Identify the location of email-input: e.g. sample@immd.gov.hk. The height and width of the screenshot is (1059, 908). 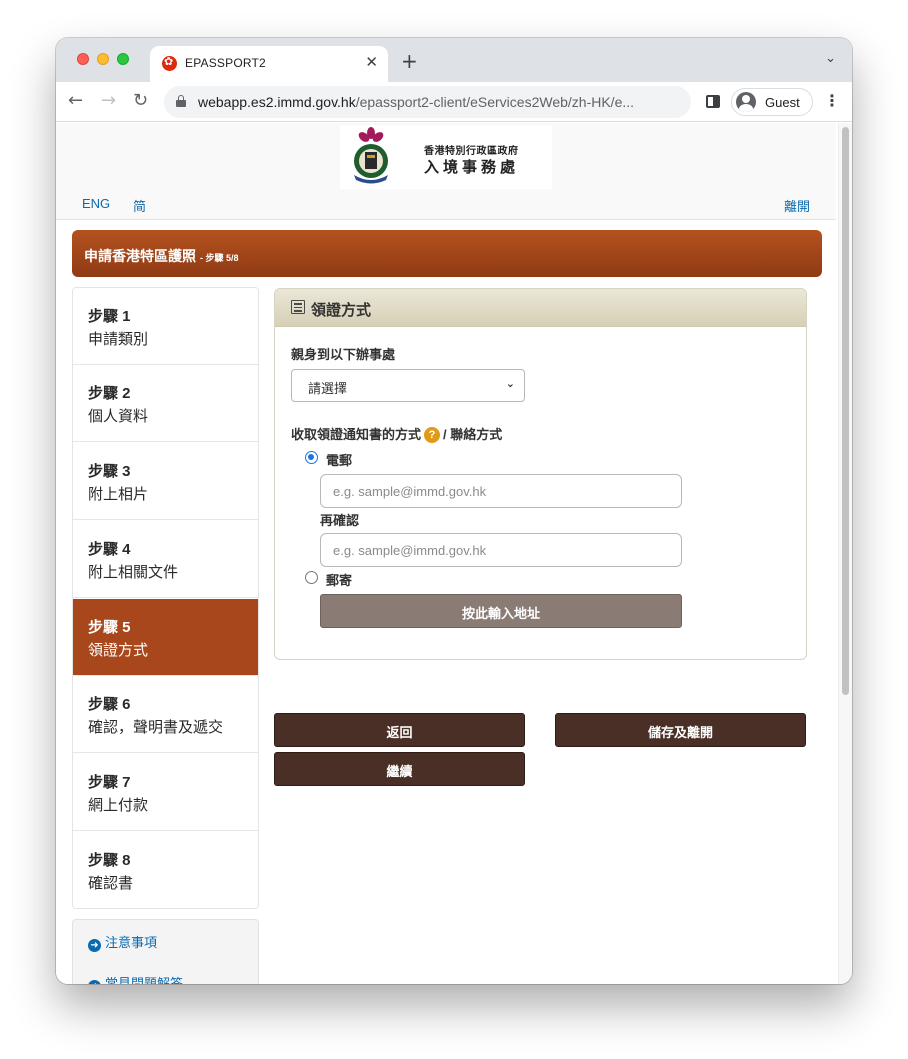
(501, 491).